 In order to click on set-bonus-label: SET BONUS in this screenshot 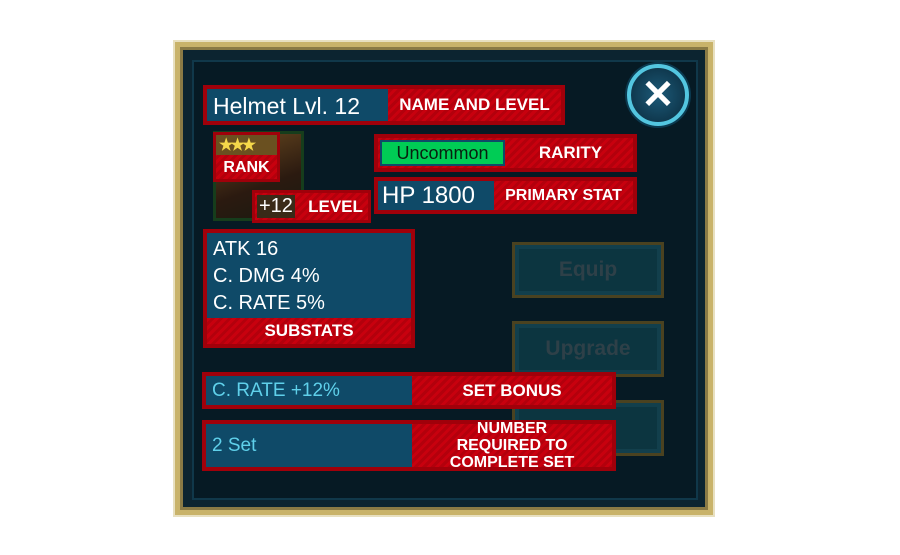, I will do `click(512, 390)`.